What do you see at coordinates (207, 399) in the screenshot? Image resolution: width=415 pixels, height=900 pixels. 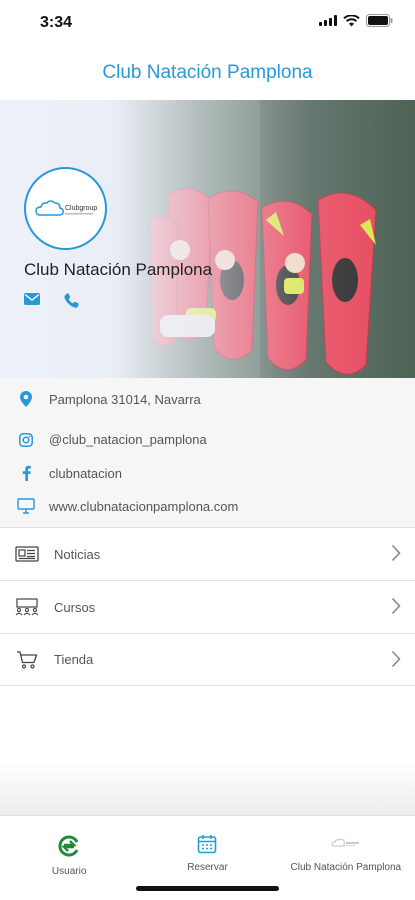 I see `address-row: Pamplona 31014, Navarra` at bounding box center [207, 399].